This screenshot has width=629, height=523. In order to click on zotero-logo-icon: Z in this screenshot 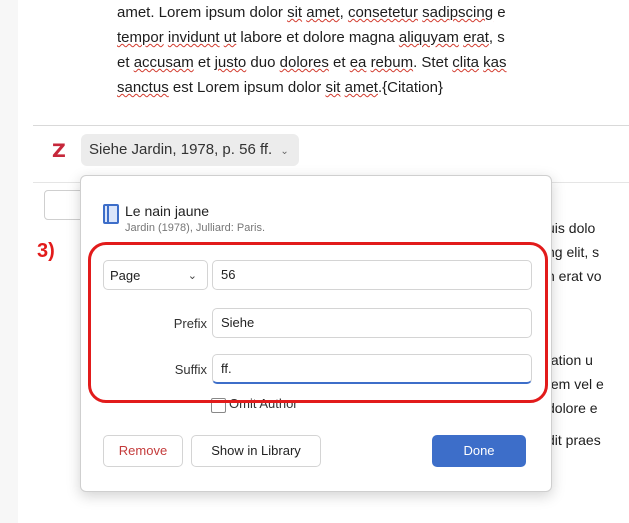, I will do `click(59, 151)`.